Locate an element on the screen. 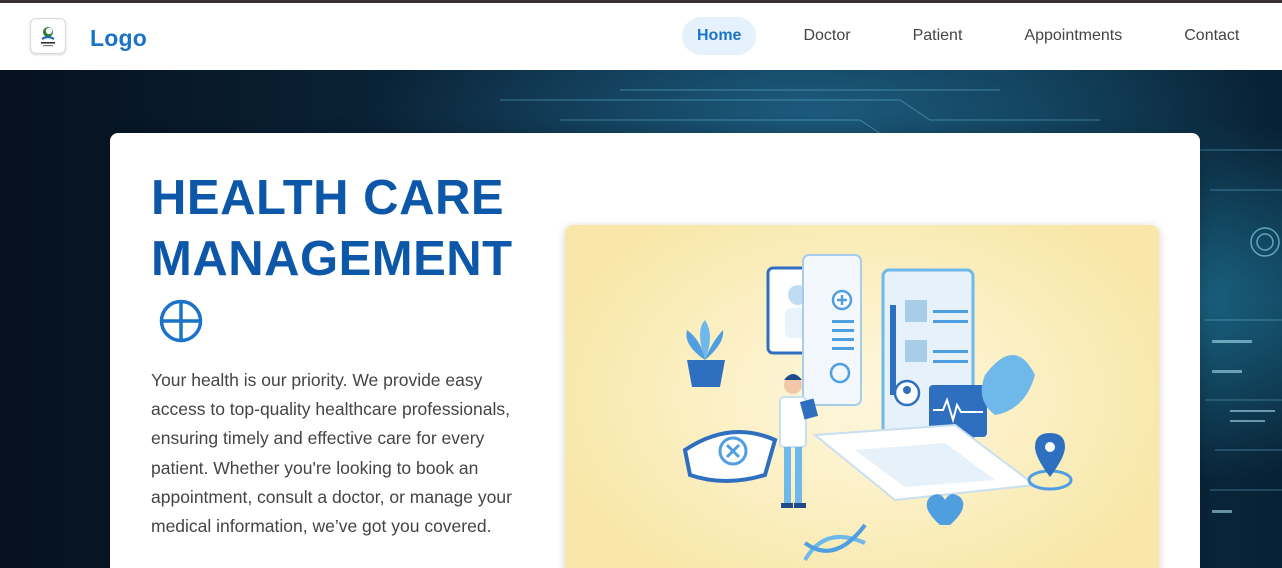 The height and width of the screenshot is (568, 1282). nav-patient: Patient is located at coordinates (938, 36).